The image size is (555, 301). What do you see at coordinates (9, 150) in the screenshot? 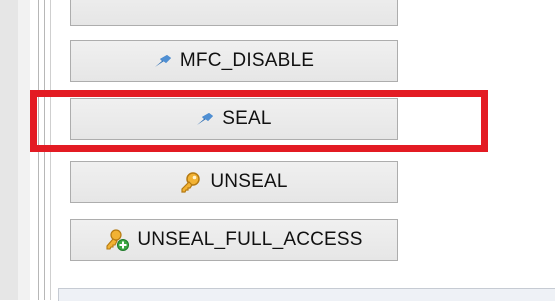
I see `left-panel` at bounding box center [9, 150].